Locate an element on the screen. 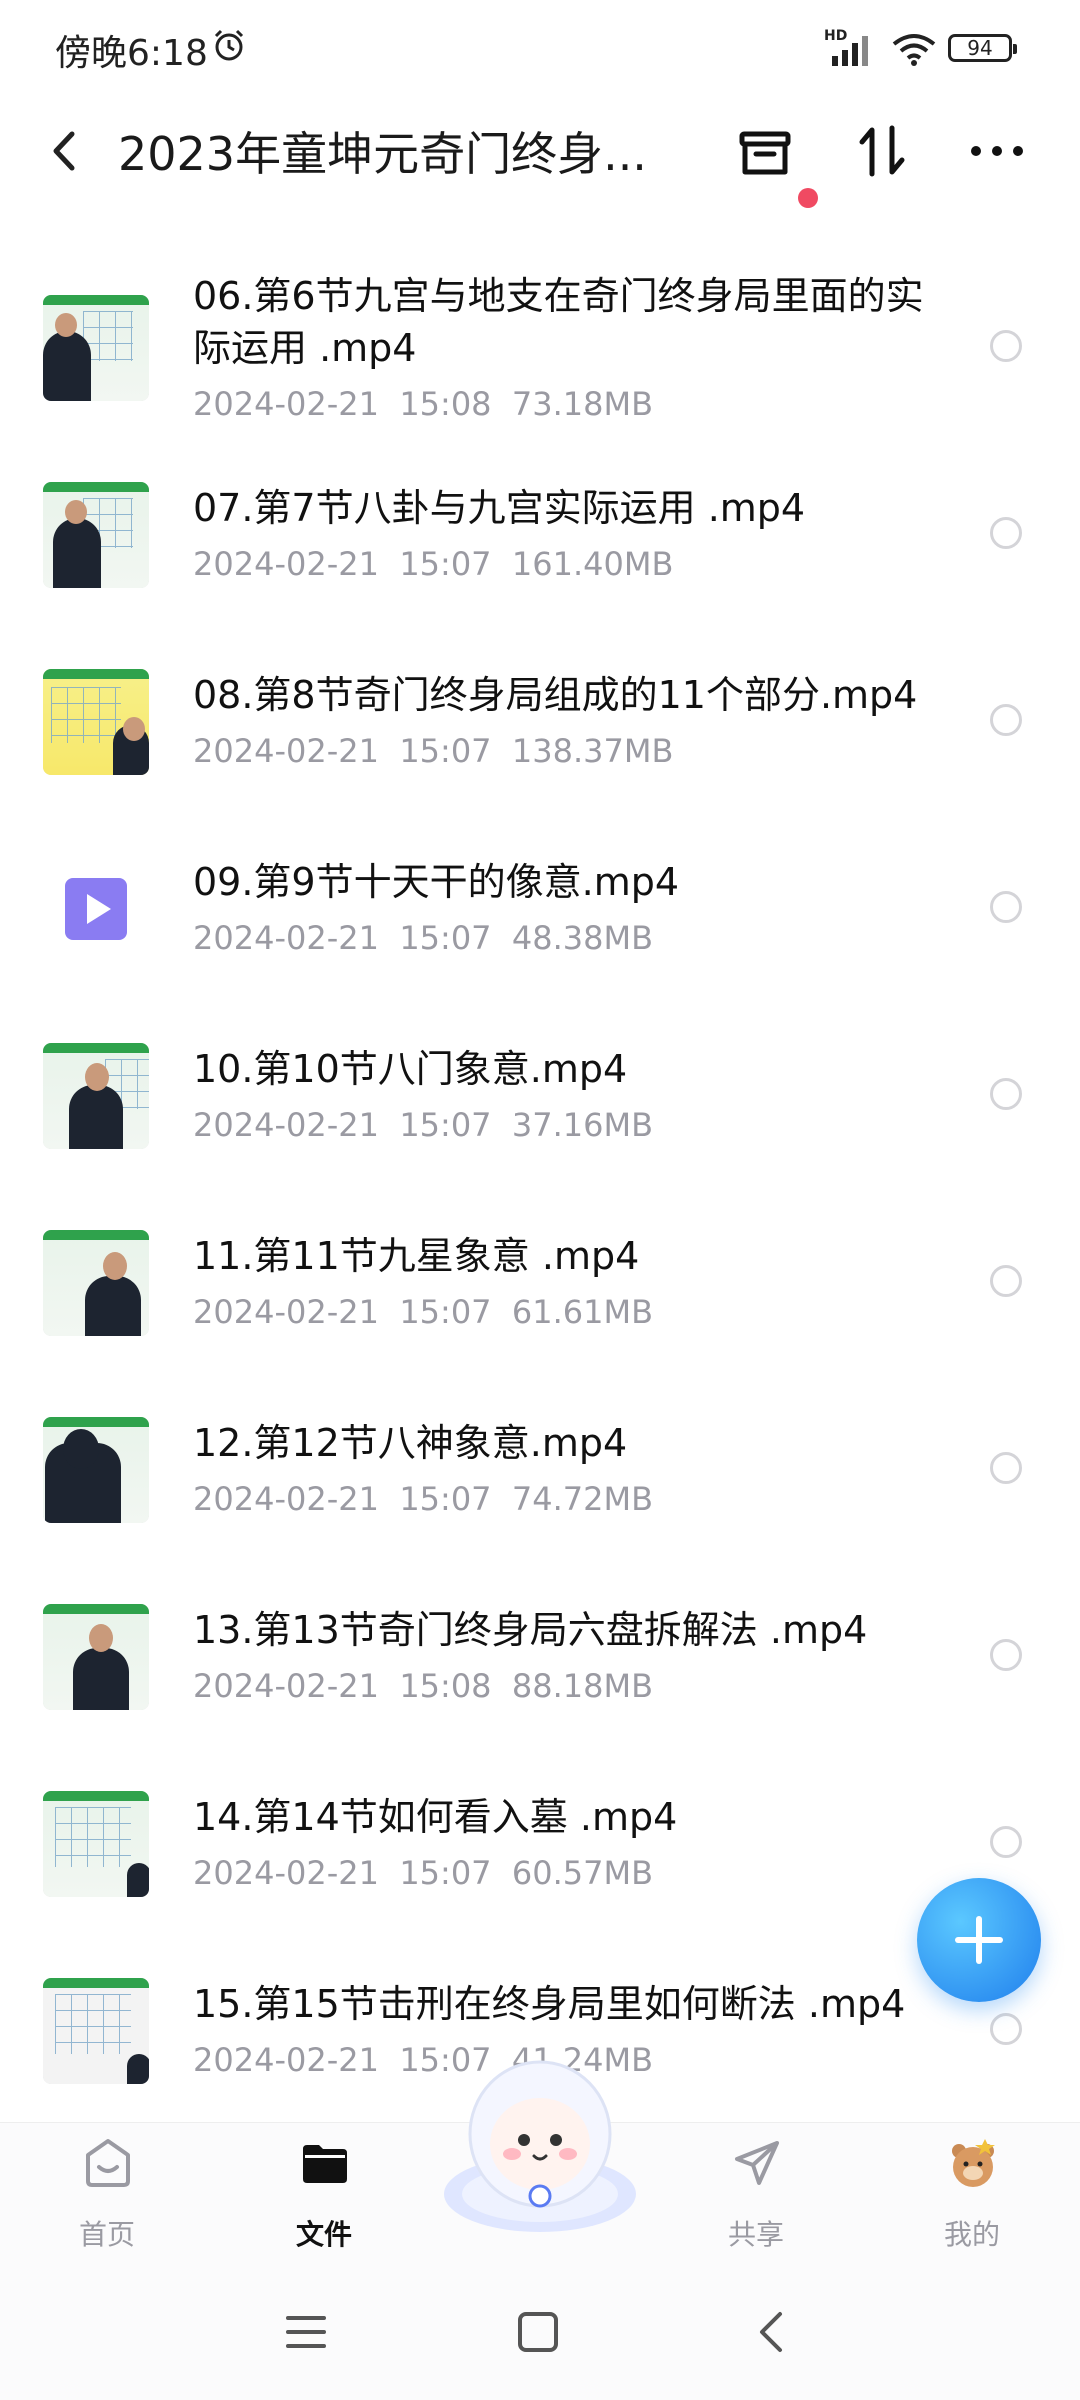  sort-button is located at coordinates (883, 151).